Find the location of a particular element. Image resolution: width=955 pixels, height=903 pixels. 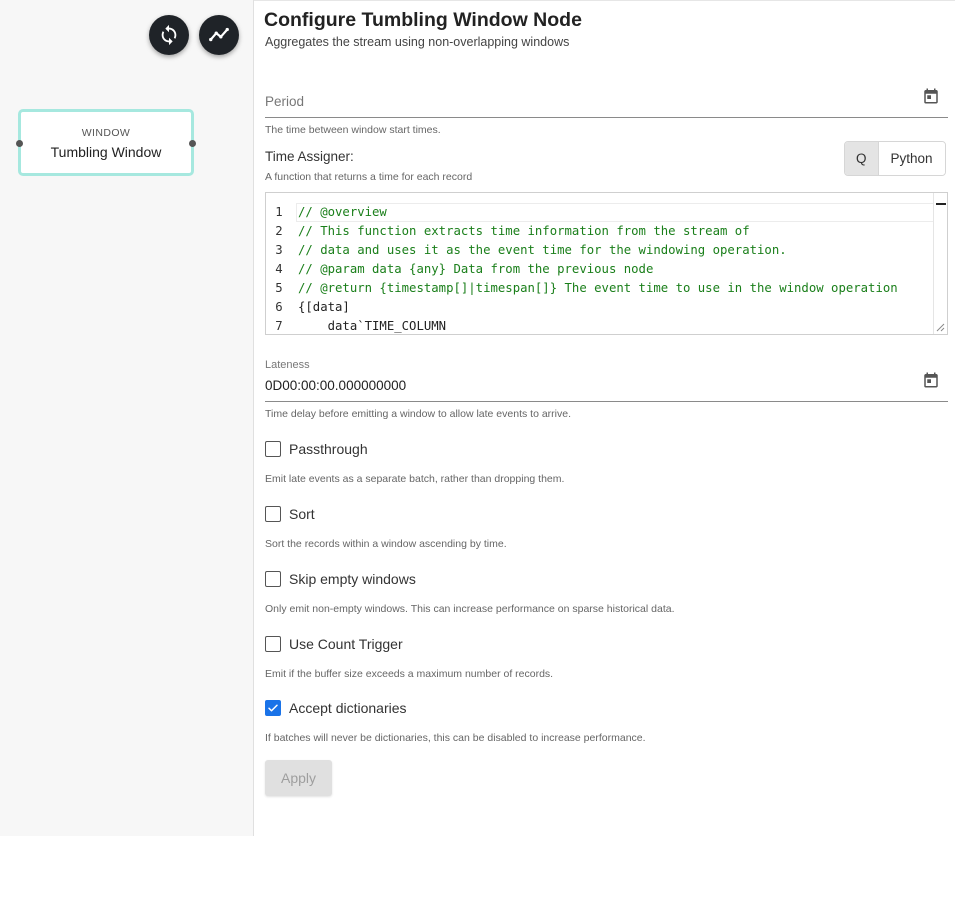

time-assigner-label: Time Assigner: is located at coordinates (309, 156).